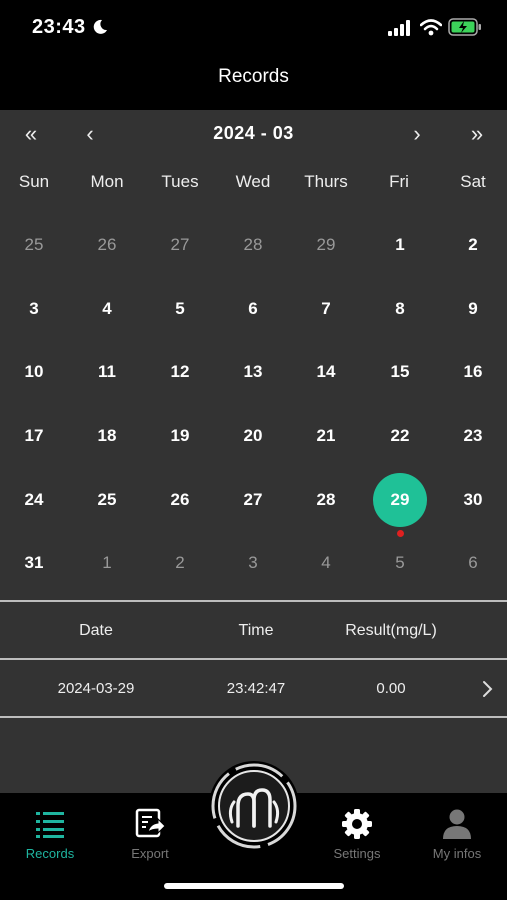 The image size is (507, 900). What do you see at coordinates (457, 824) in the screenshot?
I see `person-icon` at bounding box center [457, 824].